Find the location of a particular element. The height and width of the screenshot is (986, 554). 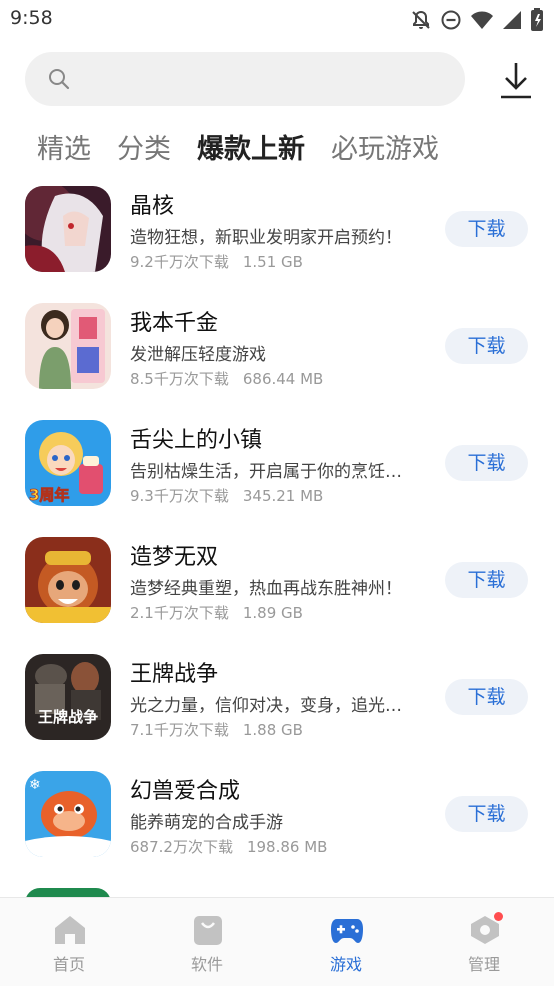

app-description: 能养萌宠的合成手游 is located at coordinates (206, 823).